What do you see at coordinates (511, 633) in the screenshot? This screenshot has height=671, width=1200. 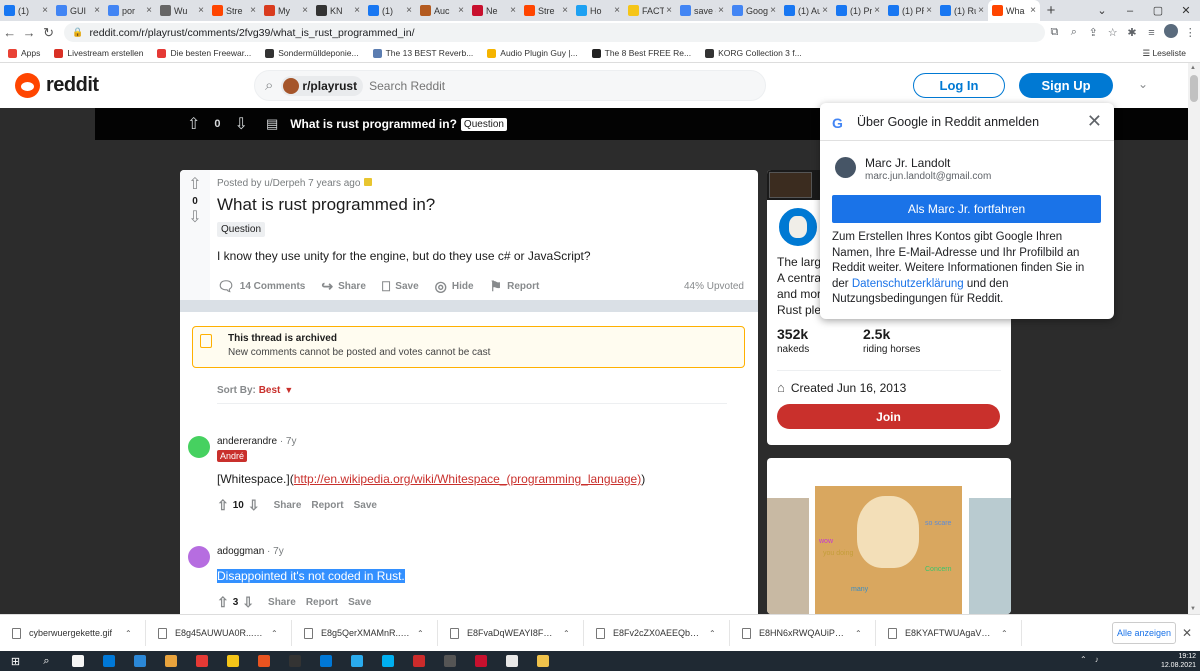 I see `download-item: E8FvaDqWEAYI8FD.jfif ⌃` at bounding box center [511, 633].